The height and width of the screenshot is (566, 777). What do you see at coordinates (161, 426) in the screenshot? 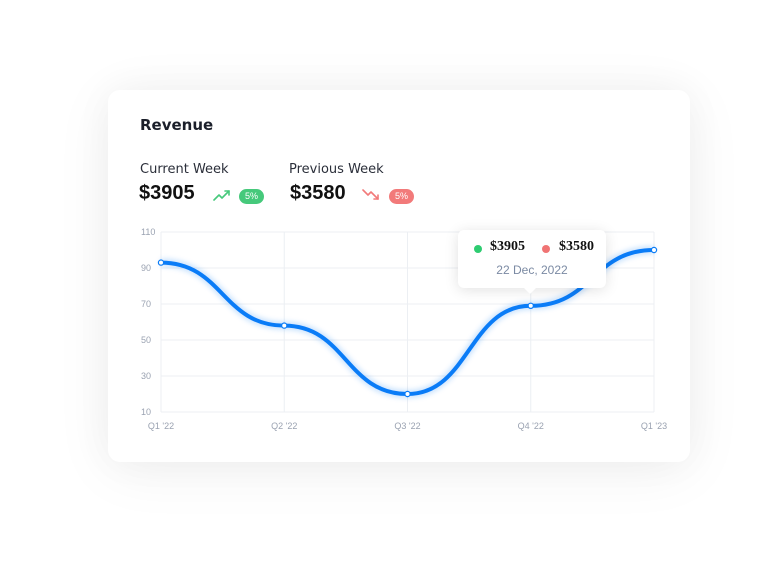
I see `x-tick-label: Q1 '22` at bounding box center [161, 426].